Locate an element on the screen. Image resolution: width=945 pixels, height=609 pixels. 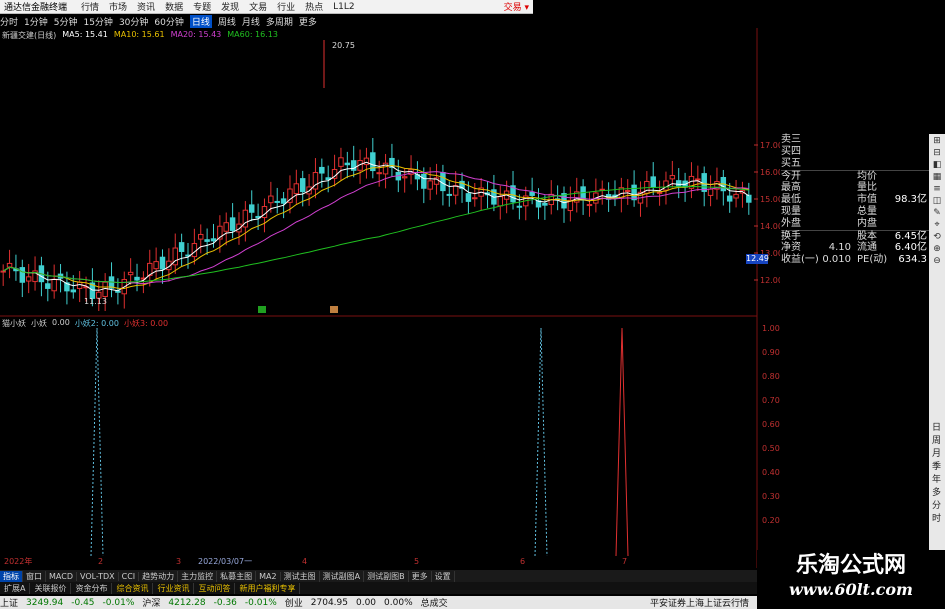
info-tab: 扩展A is located at coordinates (15, 588).